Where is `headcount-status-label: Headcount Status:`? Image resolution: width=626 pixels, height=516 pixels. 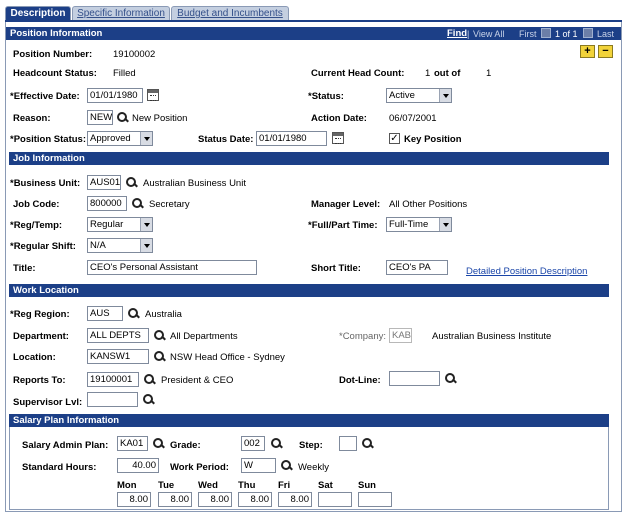
headcount-status-label: Headcount Status: is located at coordinates (55, 73).